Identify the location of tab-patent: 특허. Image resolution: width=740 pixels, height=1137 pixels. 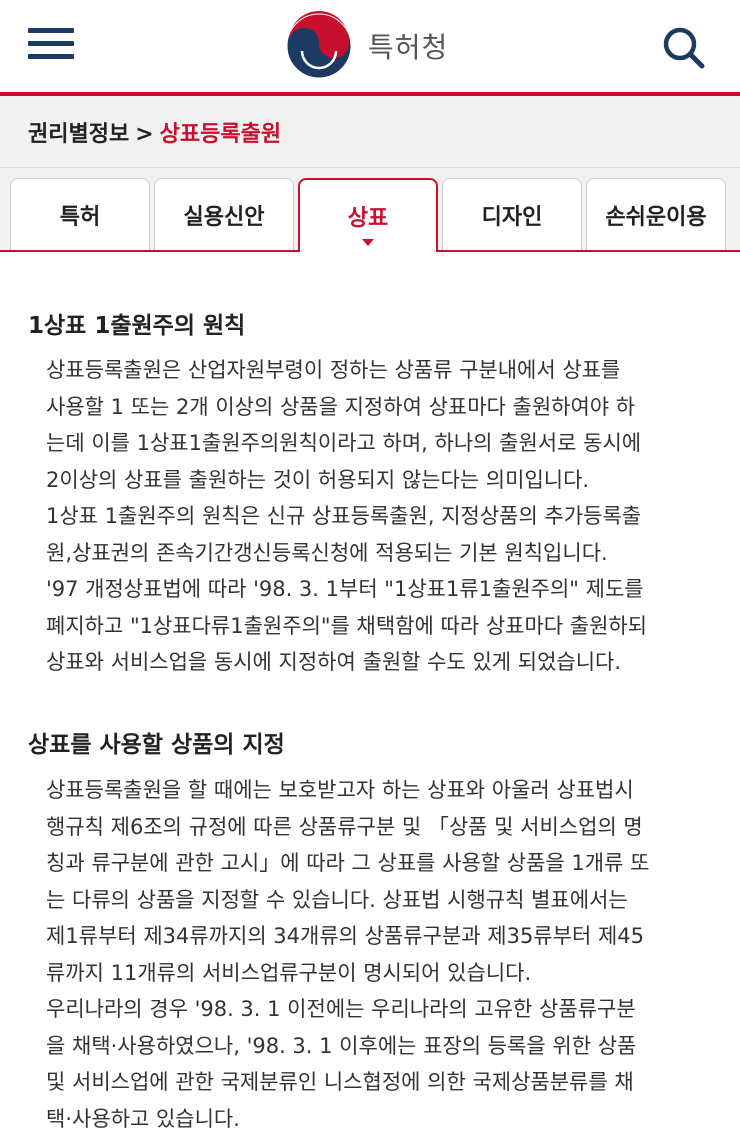
(80, 214).